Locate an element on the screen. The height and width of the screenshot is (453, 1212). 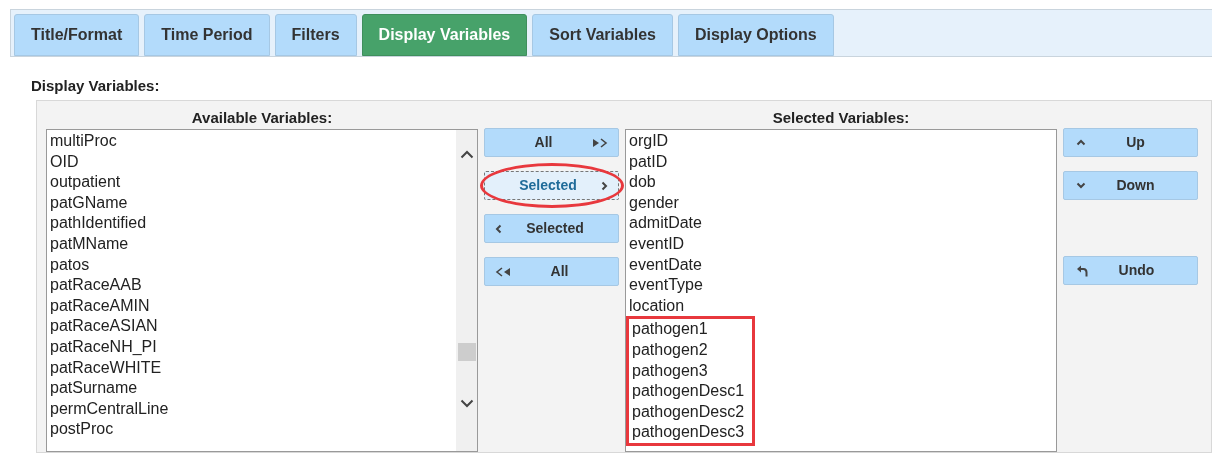
double-arrow-left-icon is located at coordinates (503, 271).